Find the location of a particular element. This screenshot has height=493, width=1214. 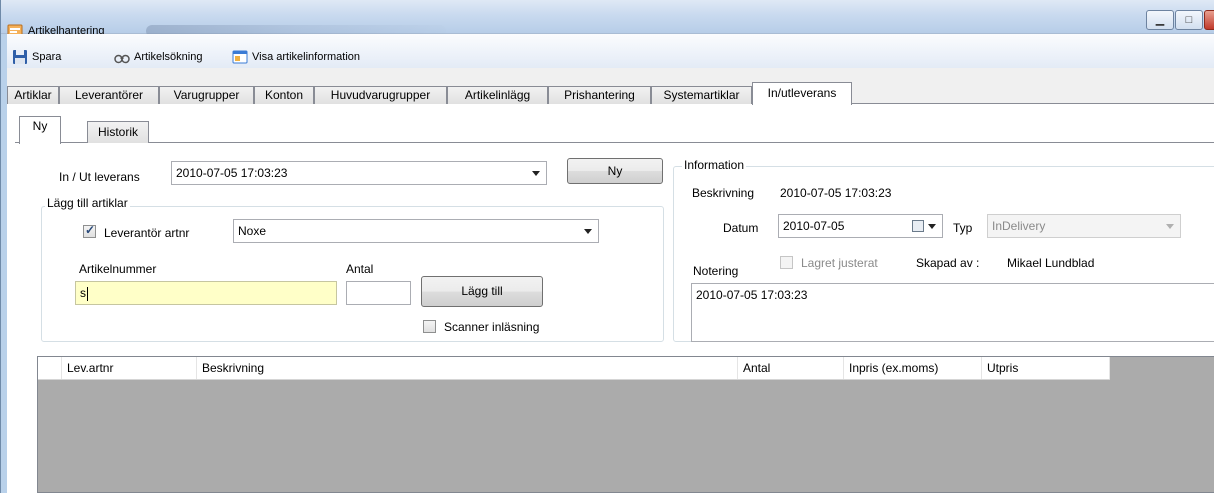

quantity-label: Antal is located at coordinates (360, 269).